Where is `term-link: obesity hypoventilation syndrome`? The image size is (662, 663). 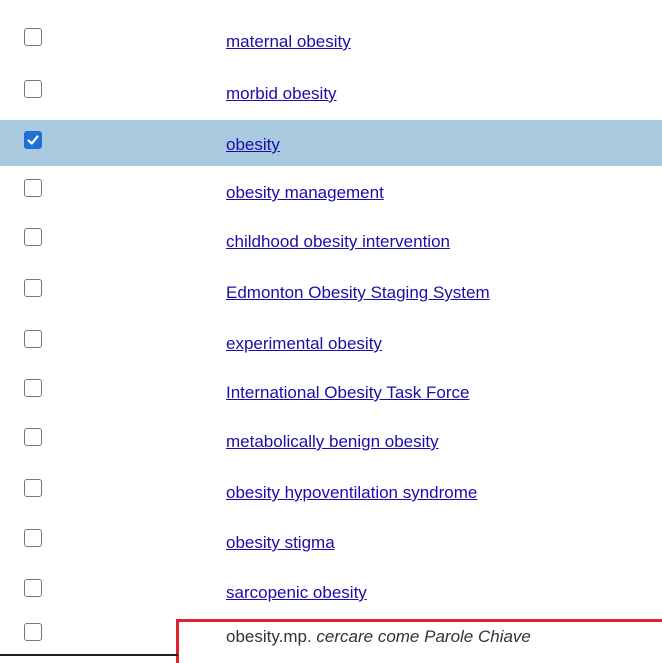
term-link: obesity hypoventilation syndrome is located at coordinates (351, 493).